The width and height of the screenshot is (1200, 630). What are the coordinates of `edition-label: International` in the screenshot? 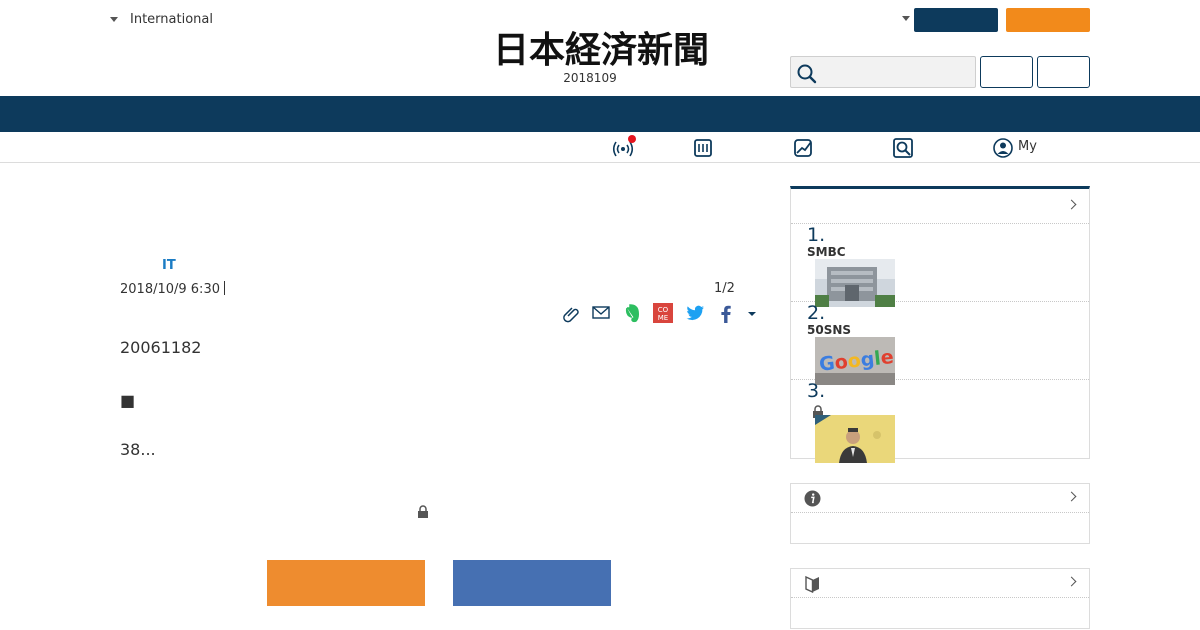 It's located at (171, 19).